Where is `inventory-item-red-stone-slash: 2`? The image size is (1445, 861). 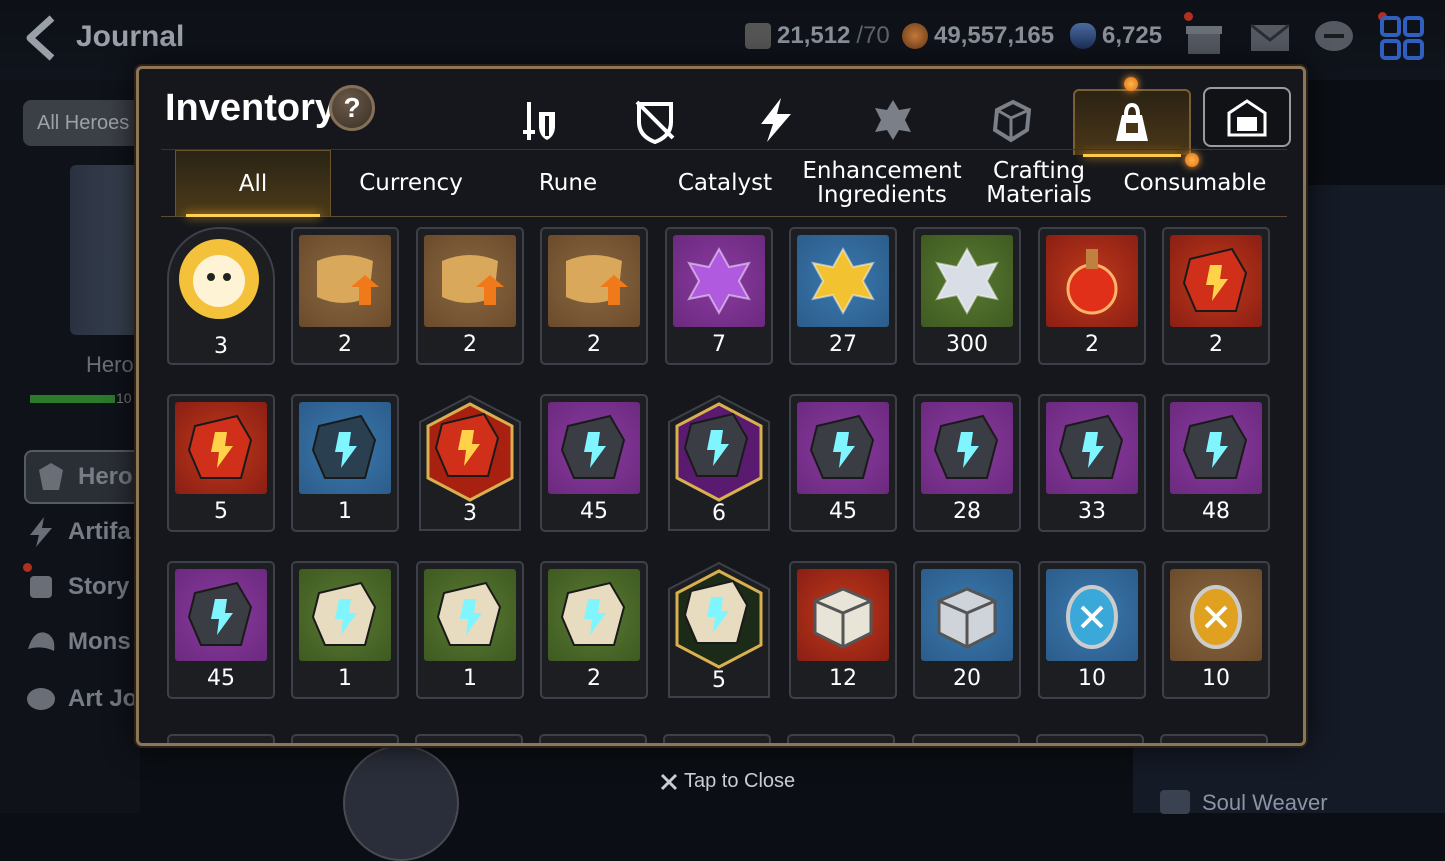 inventory-item-red-stone-slash: 2 is located at coordinates (1216, 296).